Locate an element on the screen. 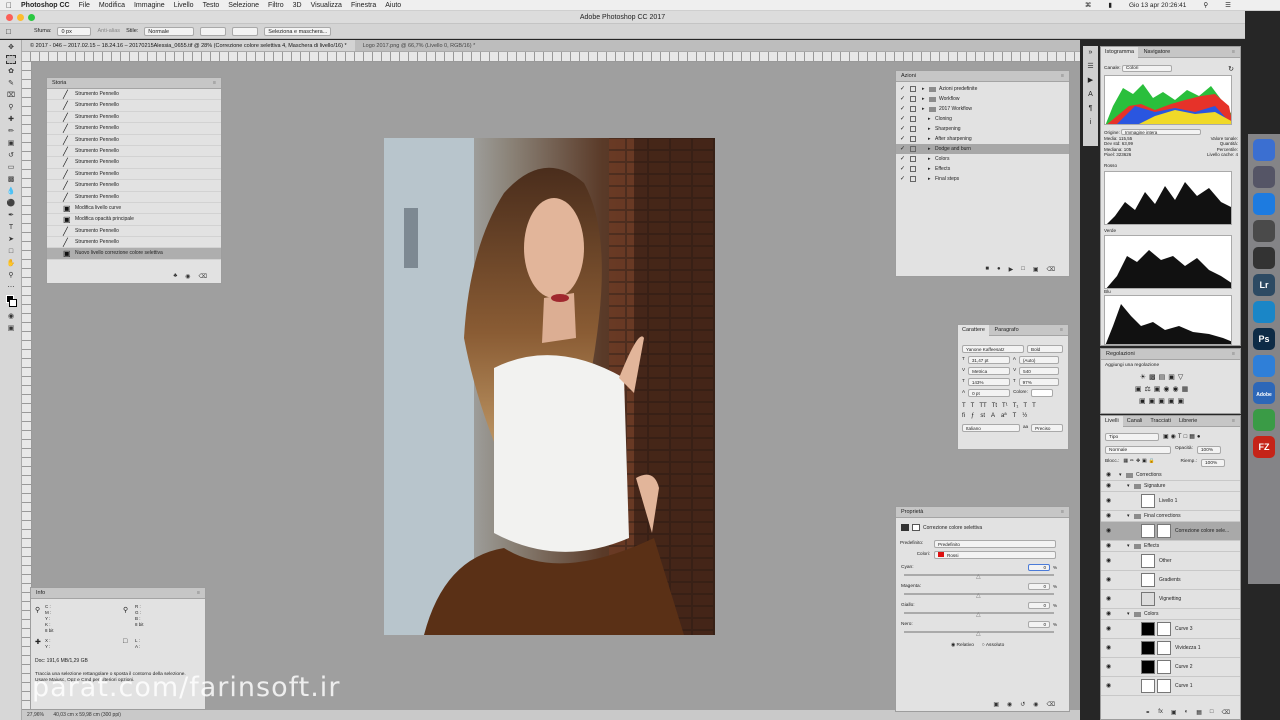 The height and width of the screenshot is (720, 1280). history-brush-icon: ↺ is located at coordinates (11, 155).